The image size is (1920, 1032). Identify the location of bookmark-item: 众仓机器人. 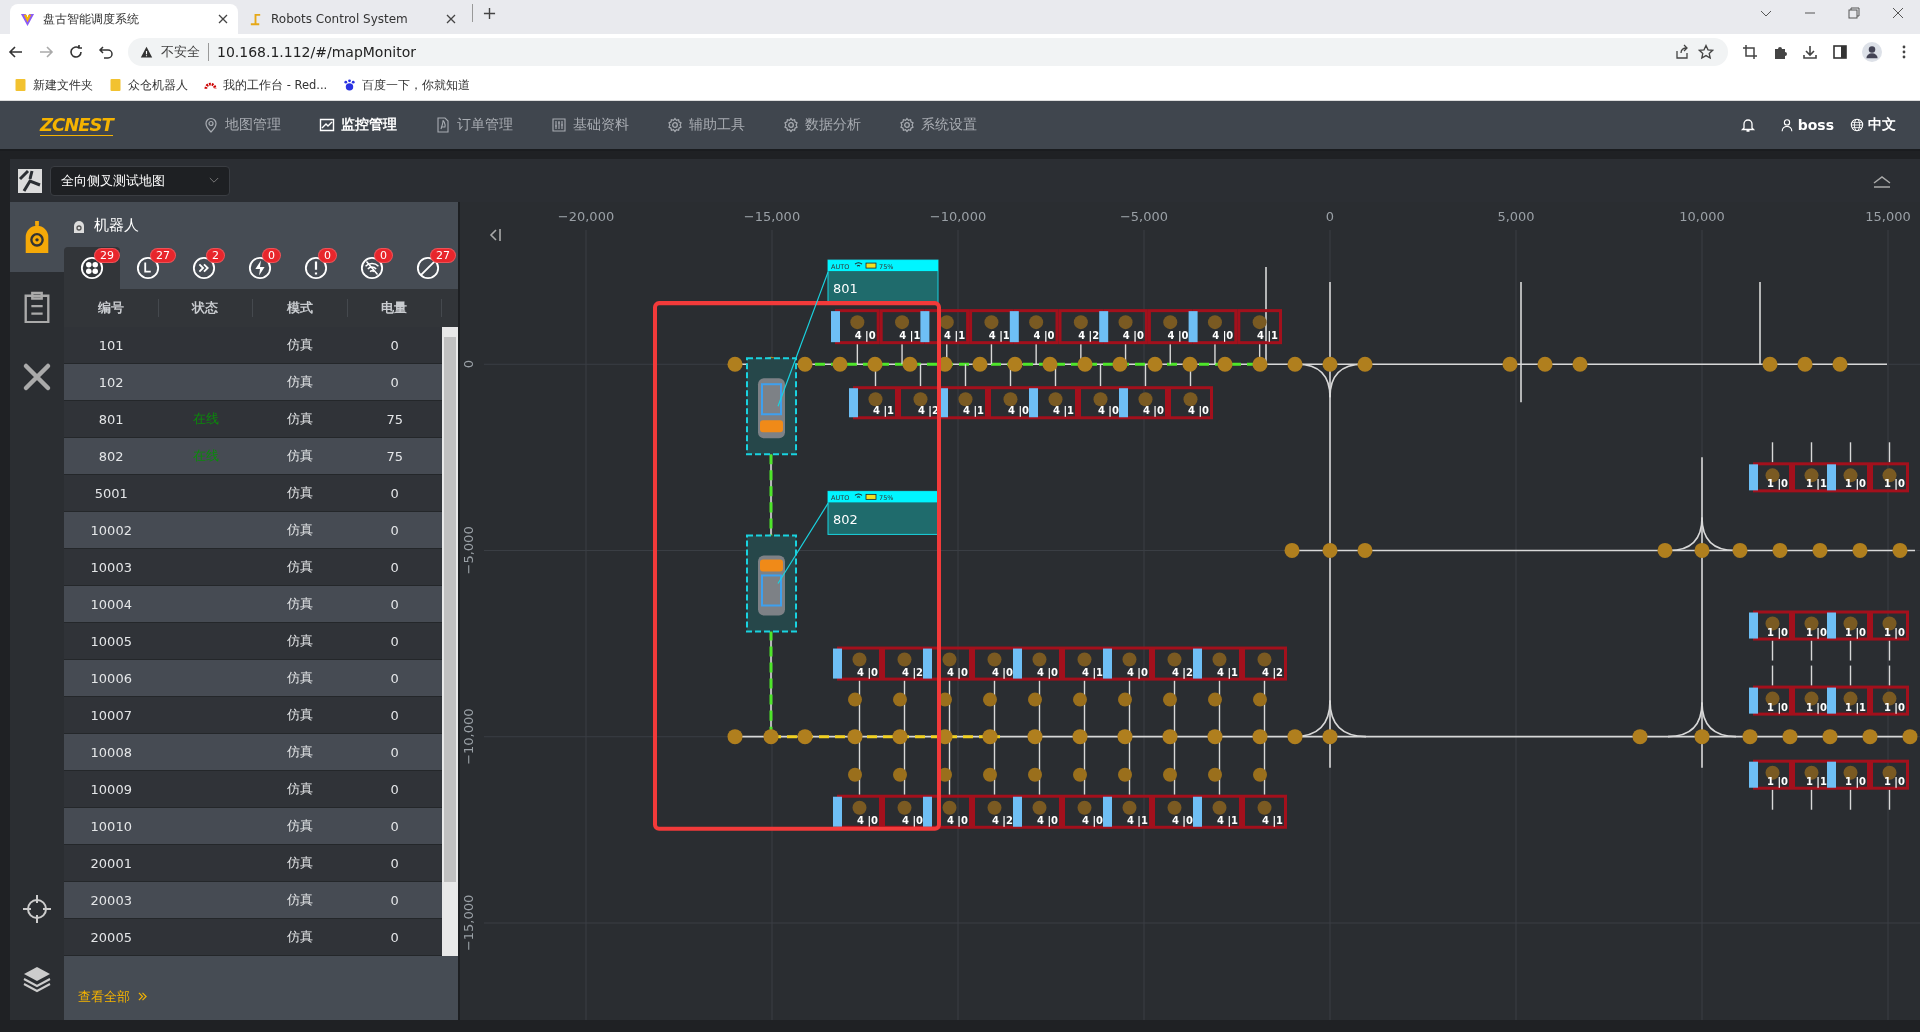
(148, 85).